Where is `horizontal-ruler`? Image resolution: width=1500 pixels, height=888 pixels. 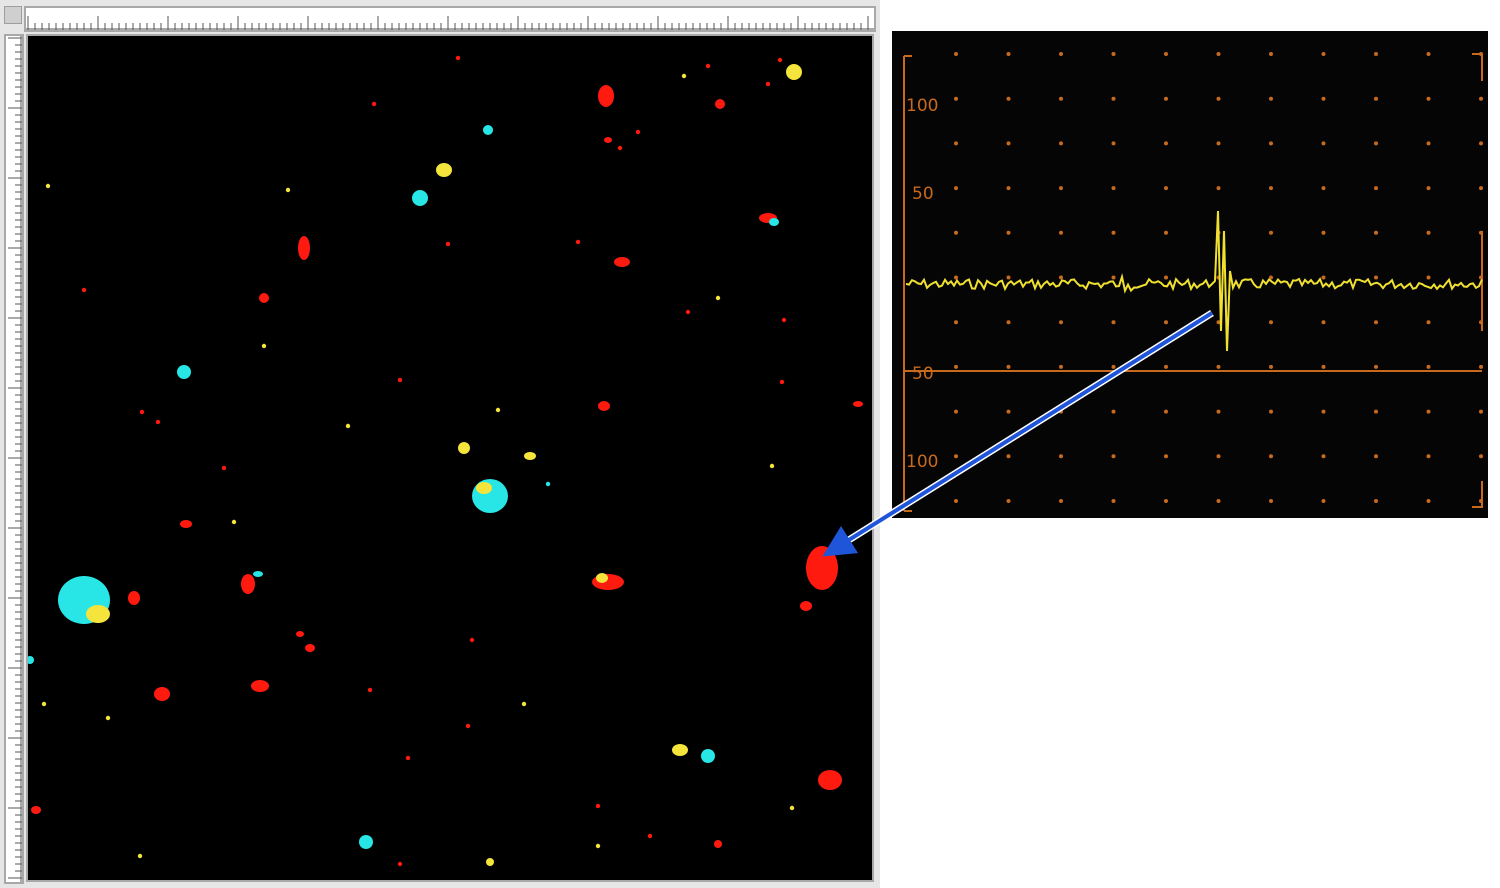
horizontal-ruler is located at coordinates (450, 19).